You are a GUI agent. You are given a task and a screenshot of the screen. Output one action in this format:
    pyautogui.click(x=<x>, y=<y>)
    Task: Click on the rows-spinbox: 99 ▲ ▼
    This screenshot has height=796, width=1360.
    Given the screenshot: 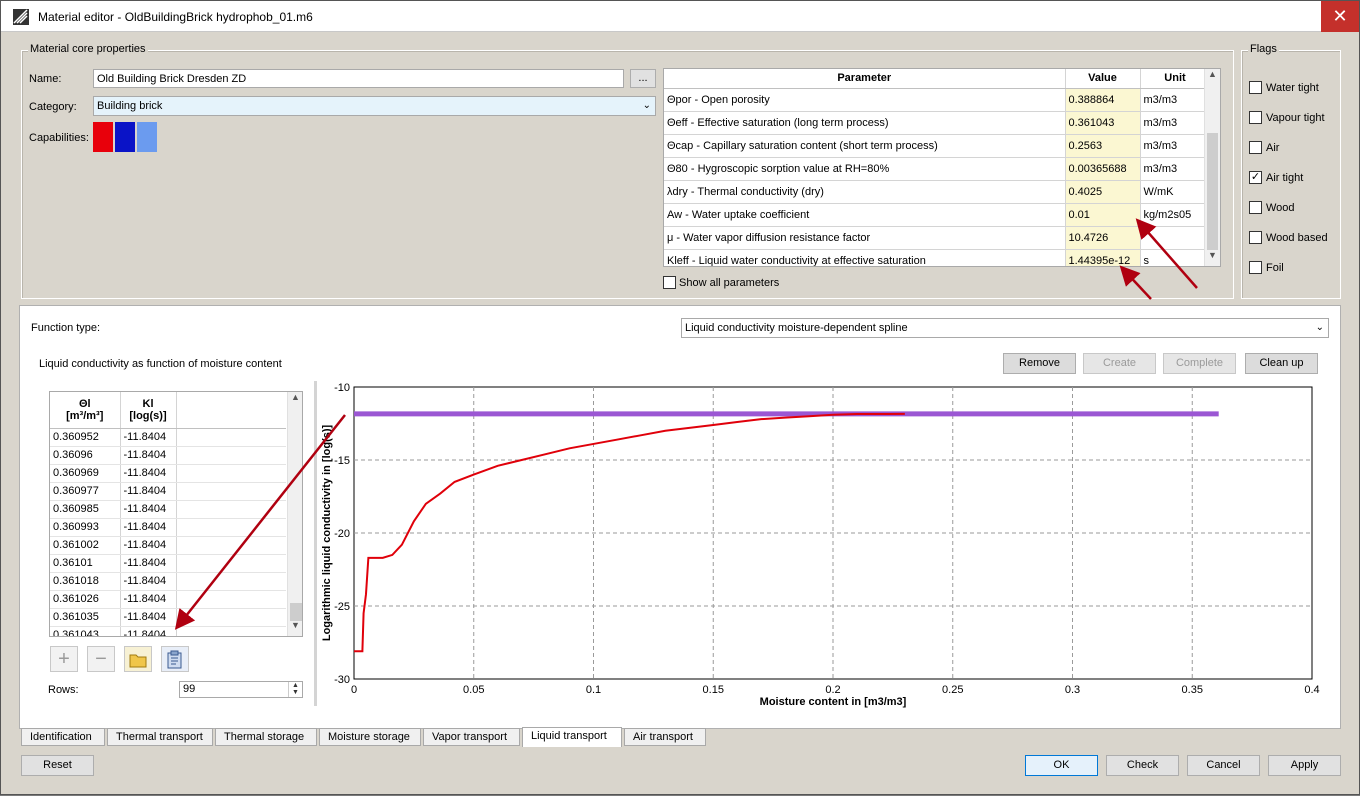 What is the action you would take?
    pyautogui.click(x=241, y=689)
    